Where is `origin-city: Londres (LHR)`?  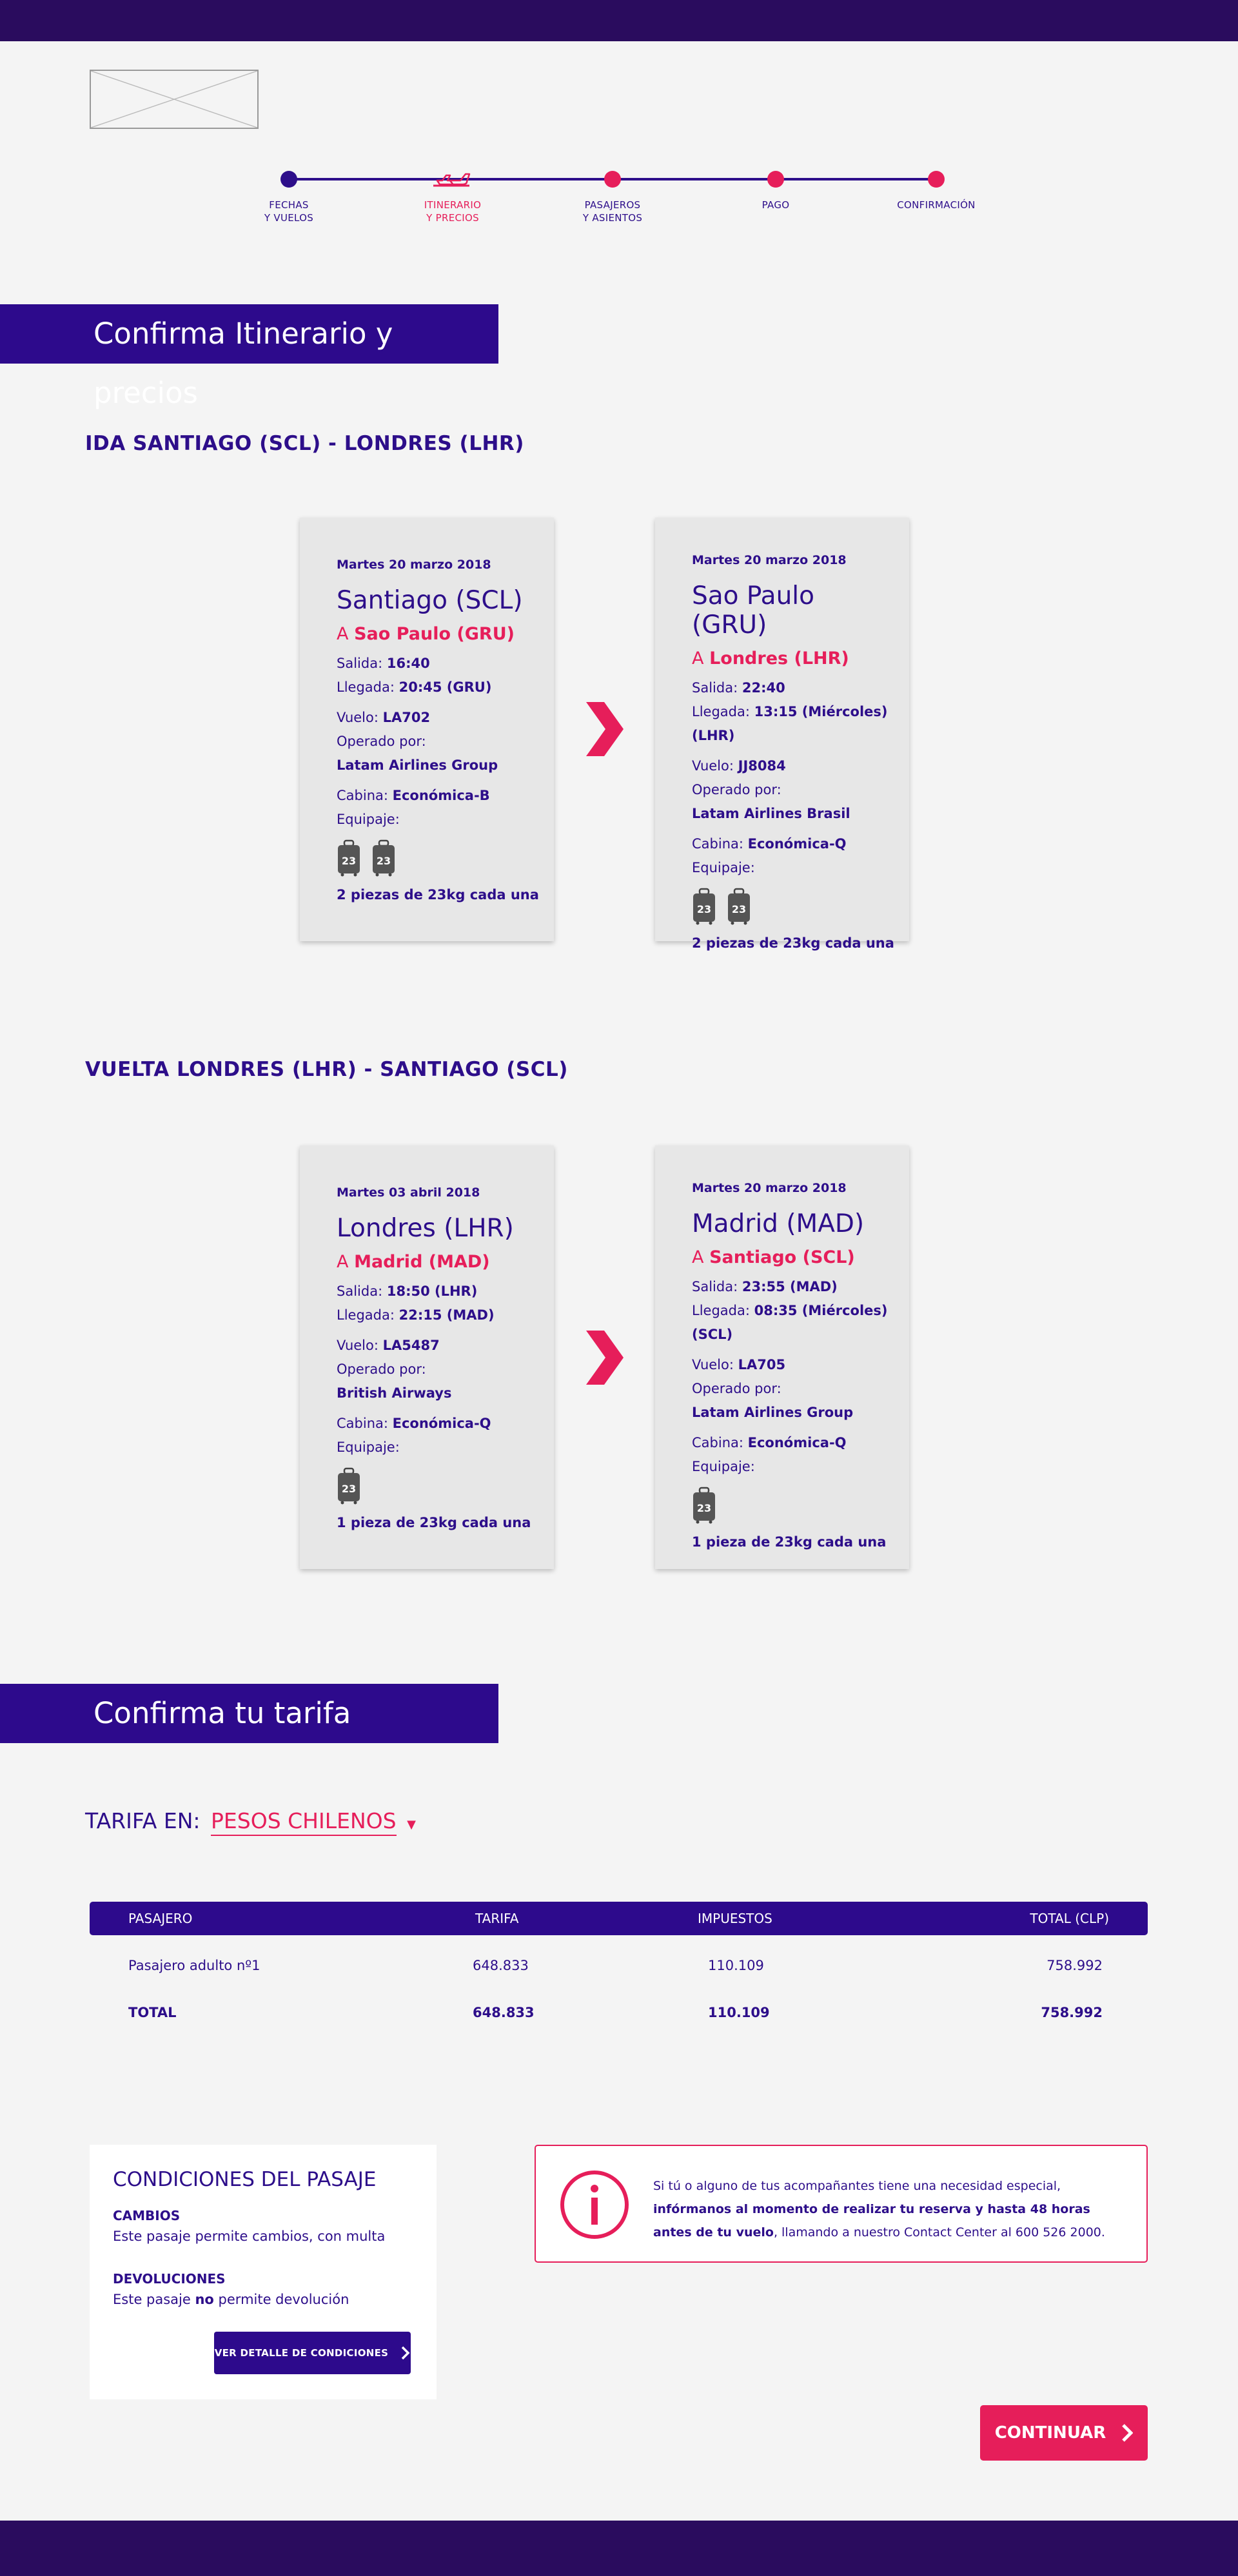 origin-city: Londres (LHR) is located at coordinates (426, 1228).